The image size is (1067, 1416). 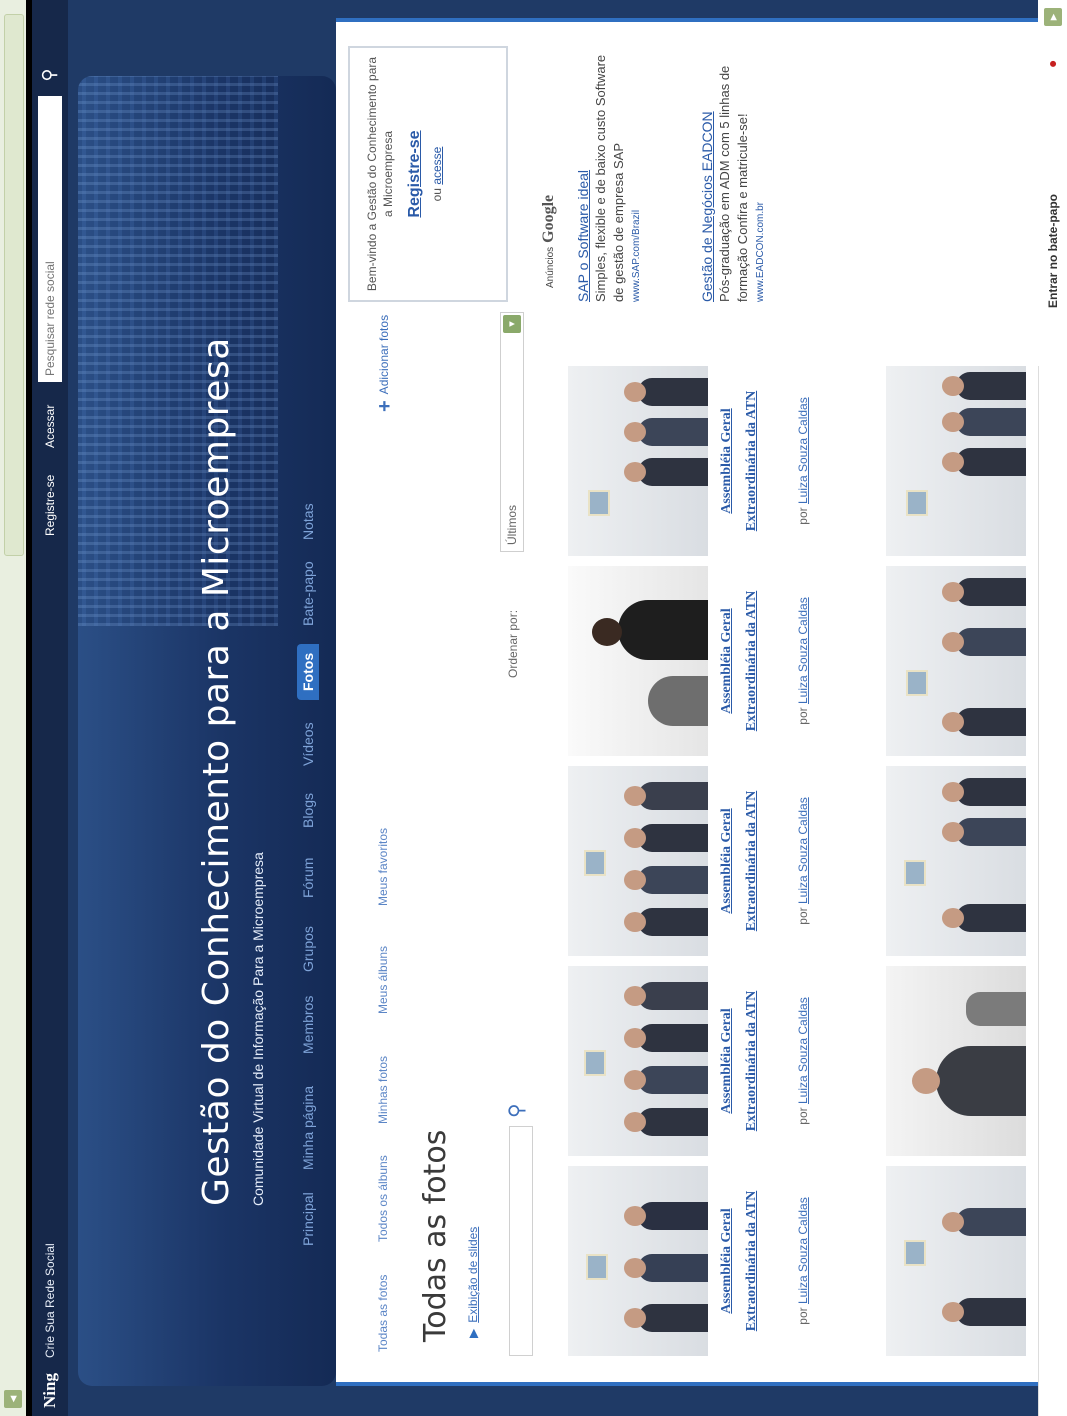 What do you see at coordinates (308, 1219) in the screenshot?
I see `nav-principal: Principal` at bounding box center [308, 1219].